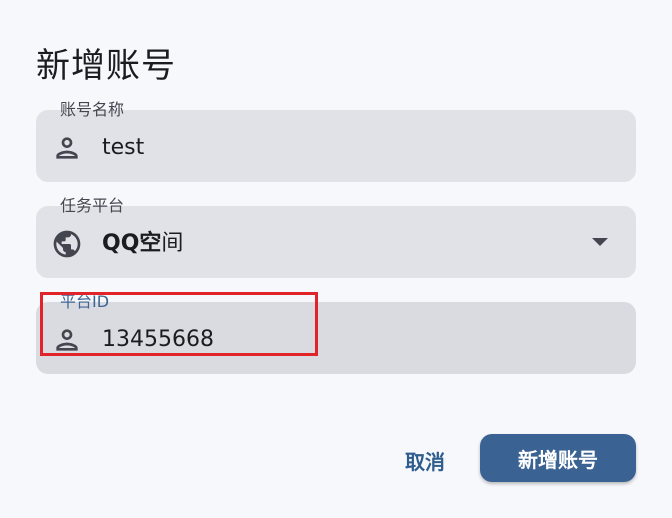 Image resolution: width=672 pixels, height=518 pixels. Describe the element at coordinates (106, 66) in the screenshot. I see `dialog-title: 新增账号` at that location.